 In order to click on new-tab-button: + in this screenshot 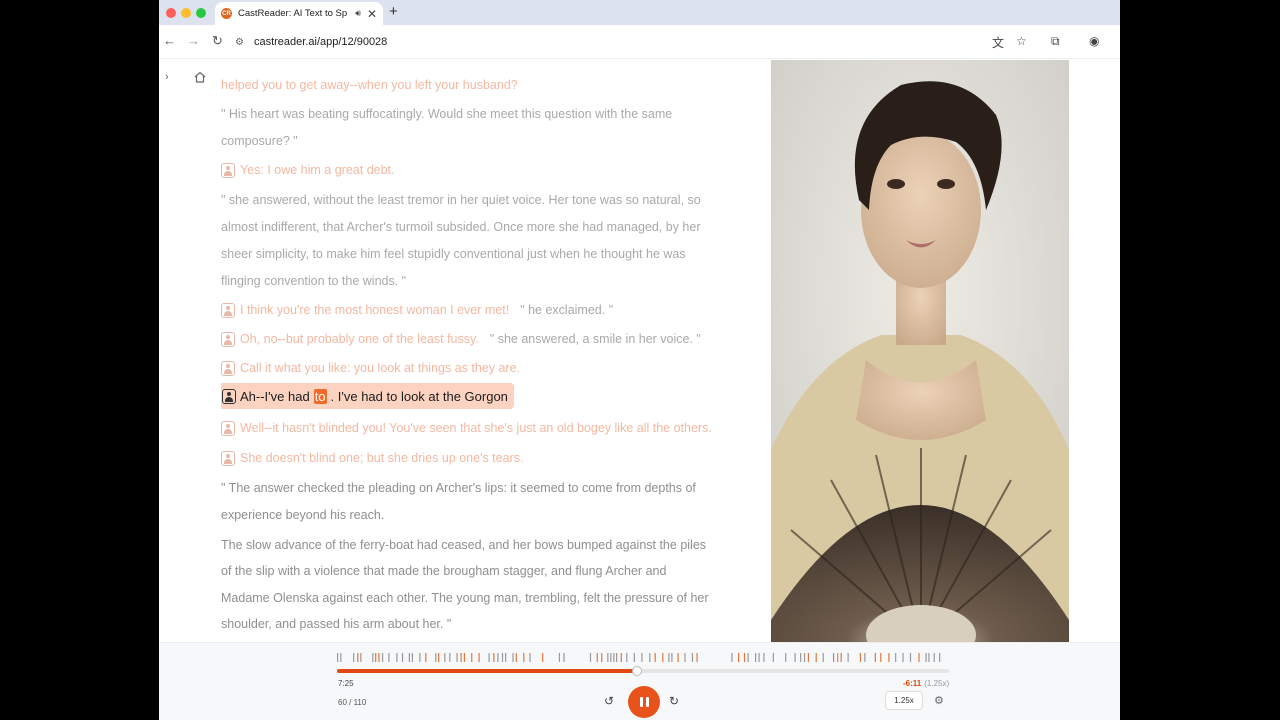, I will do `click(393, 11)`.